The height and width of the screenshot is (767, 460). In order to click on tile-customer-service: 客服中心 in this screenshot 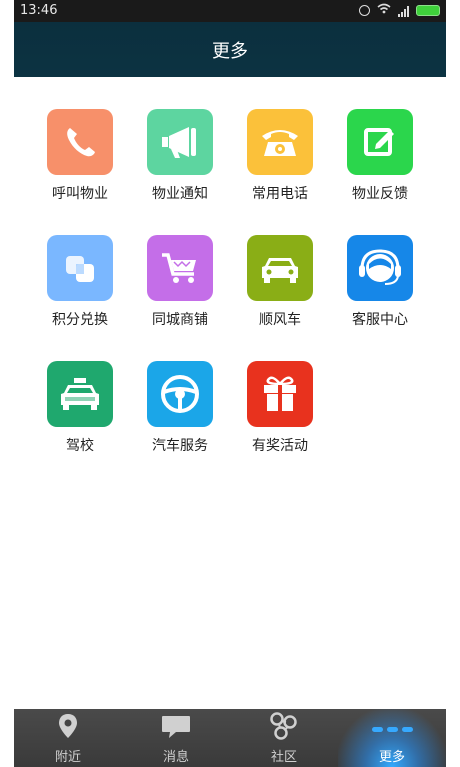, I will do `click(380, 282)`.